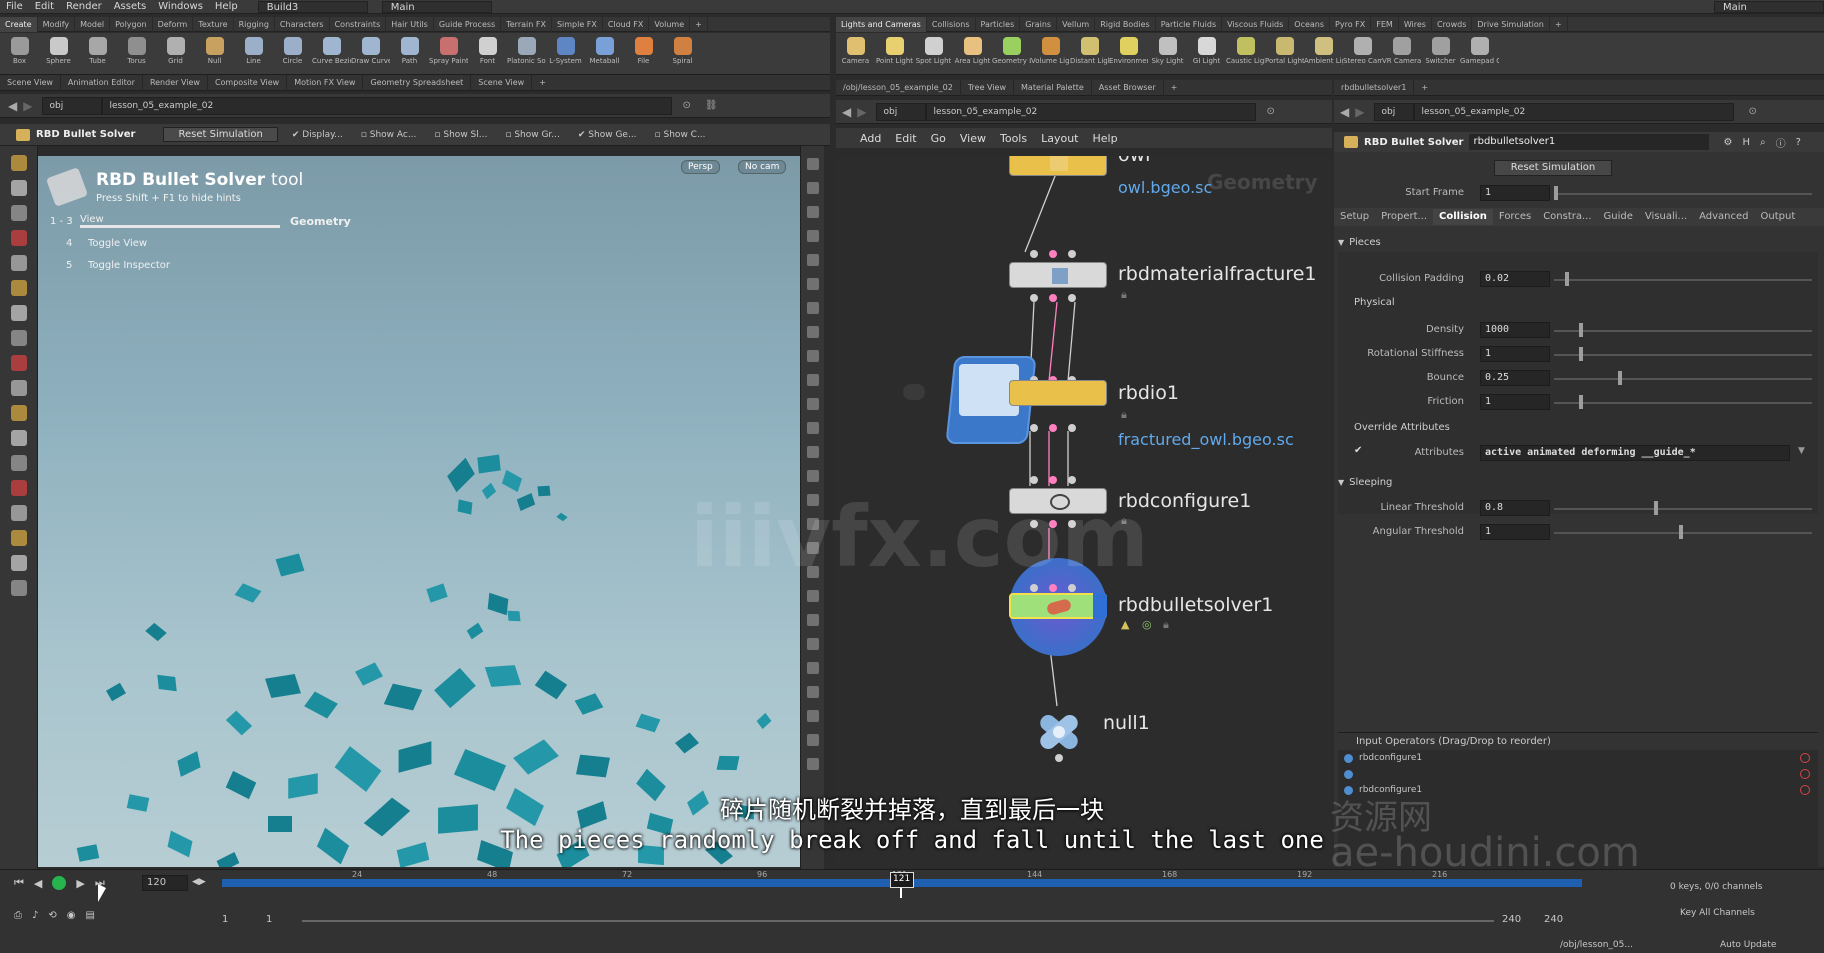 This screenshot has height=953, width=1824. I want to click on range-start-field-2: 1, so click(269, 919).